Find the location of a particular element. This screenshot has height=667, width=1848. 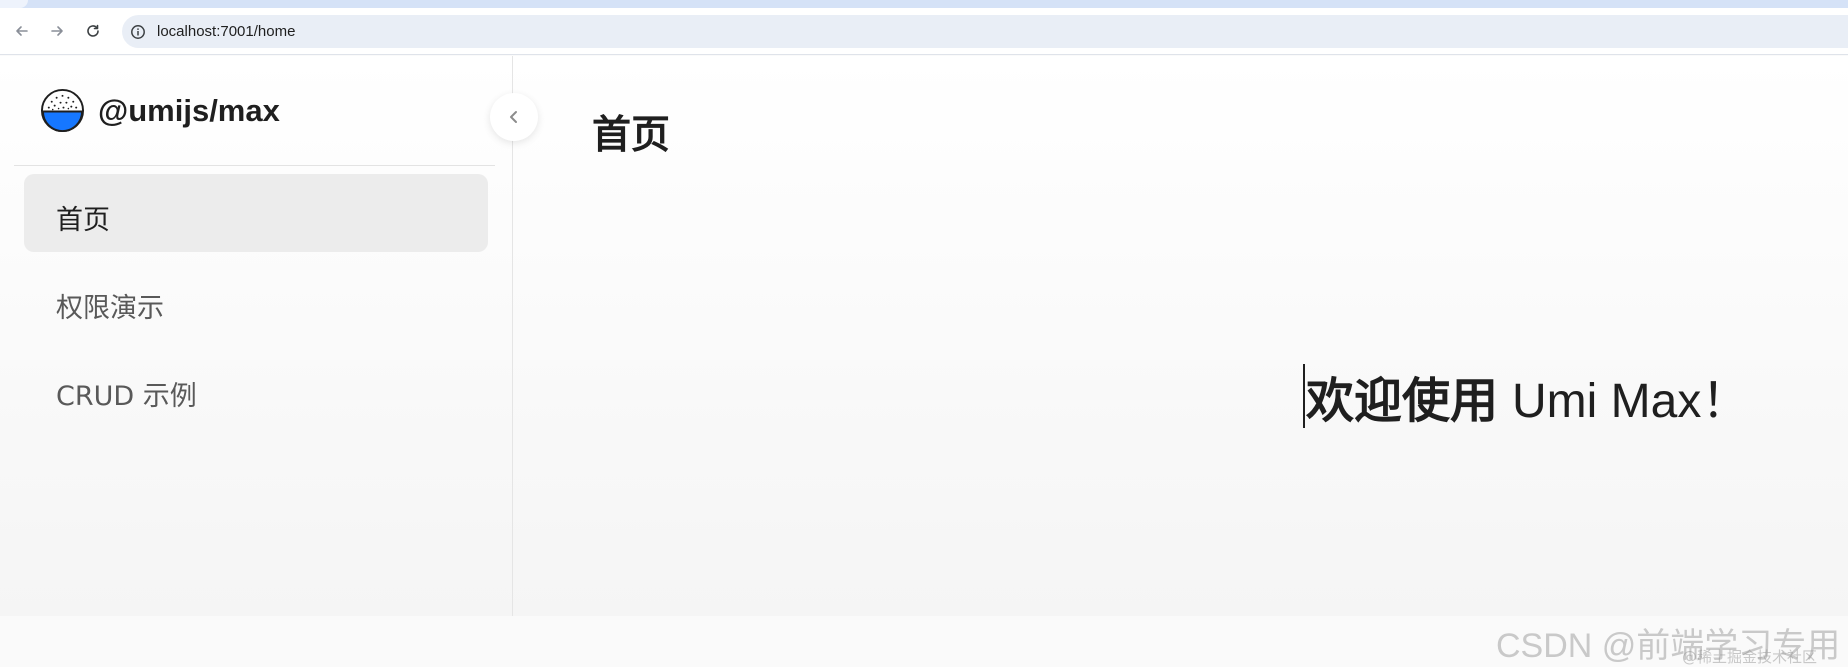

sidebar-item-access: 权限演示 is located at coordinates (256, 301).